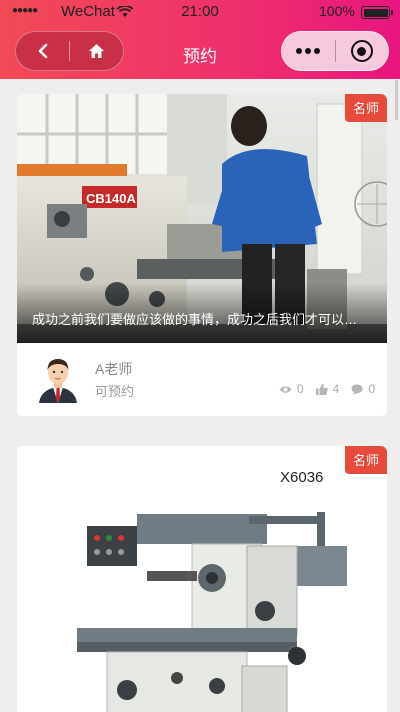 This screenshot has width=400, height=712. I want to click on target-circle-icon, so click(361, 51).